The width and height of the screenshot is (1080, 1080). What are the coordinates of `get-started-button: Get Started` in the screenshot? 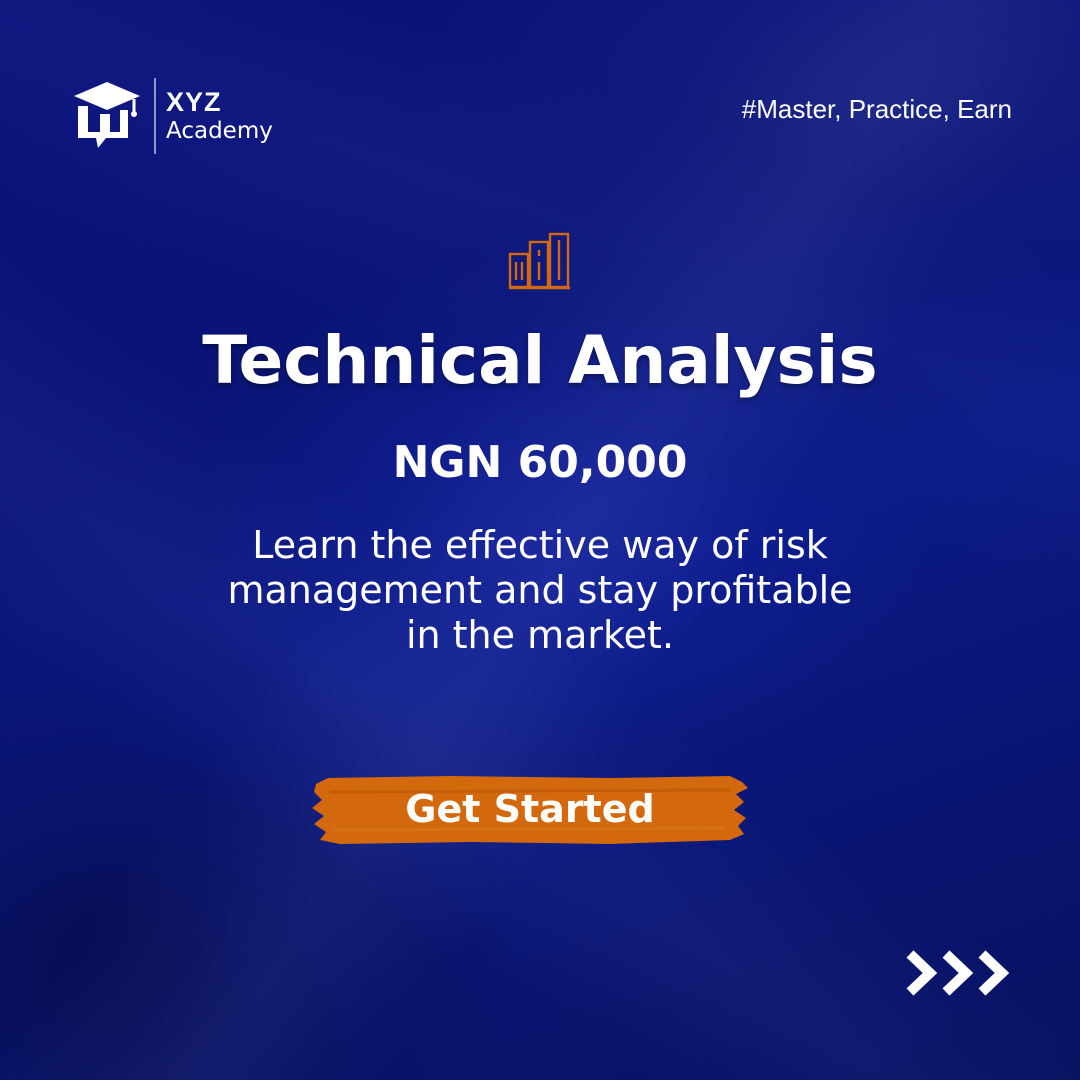 It's located at (530, 810).